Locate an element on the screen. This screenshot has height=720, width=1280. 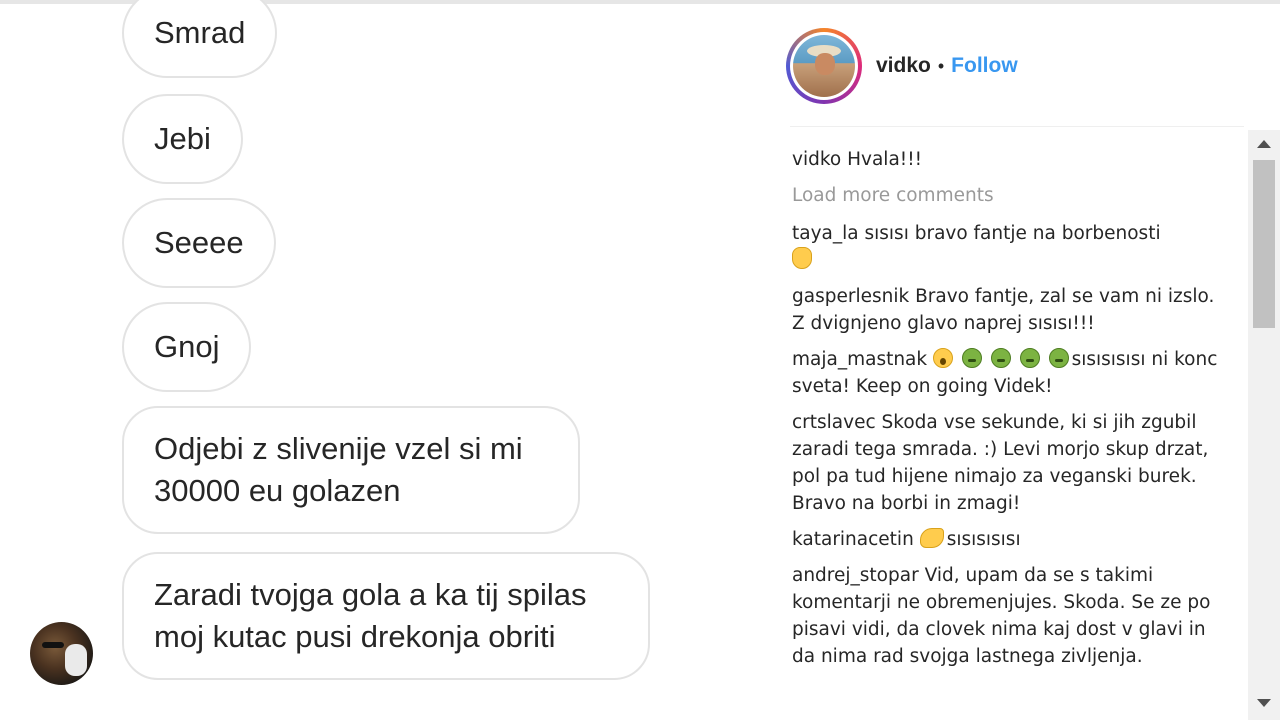
astonished-face-icon is located at coordinates (943, 358).